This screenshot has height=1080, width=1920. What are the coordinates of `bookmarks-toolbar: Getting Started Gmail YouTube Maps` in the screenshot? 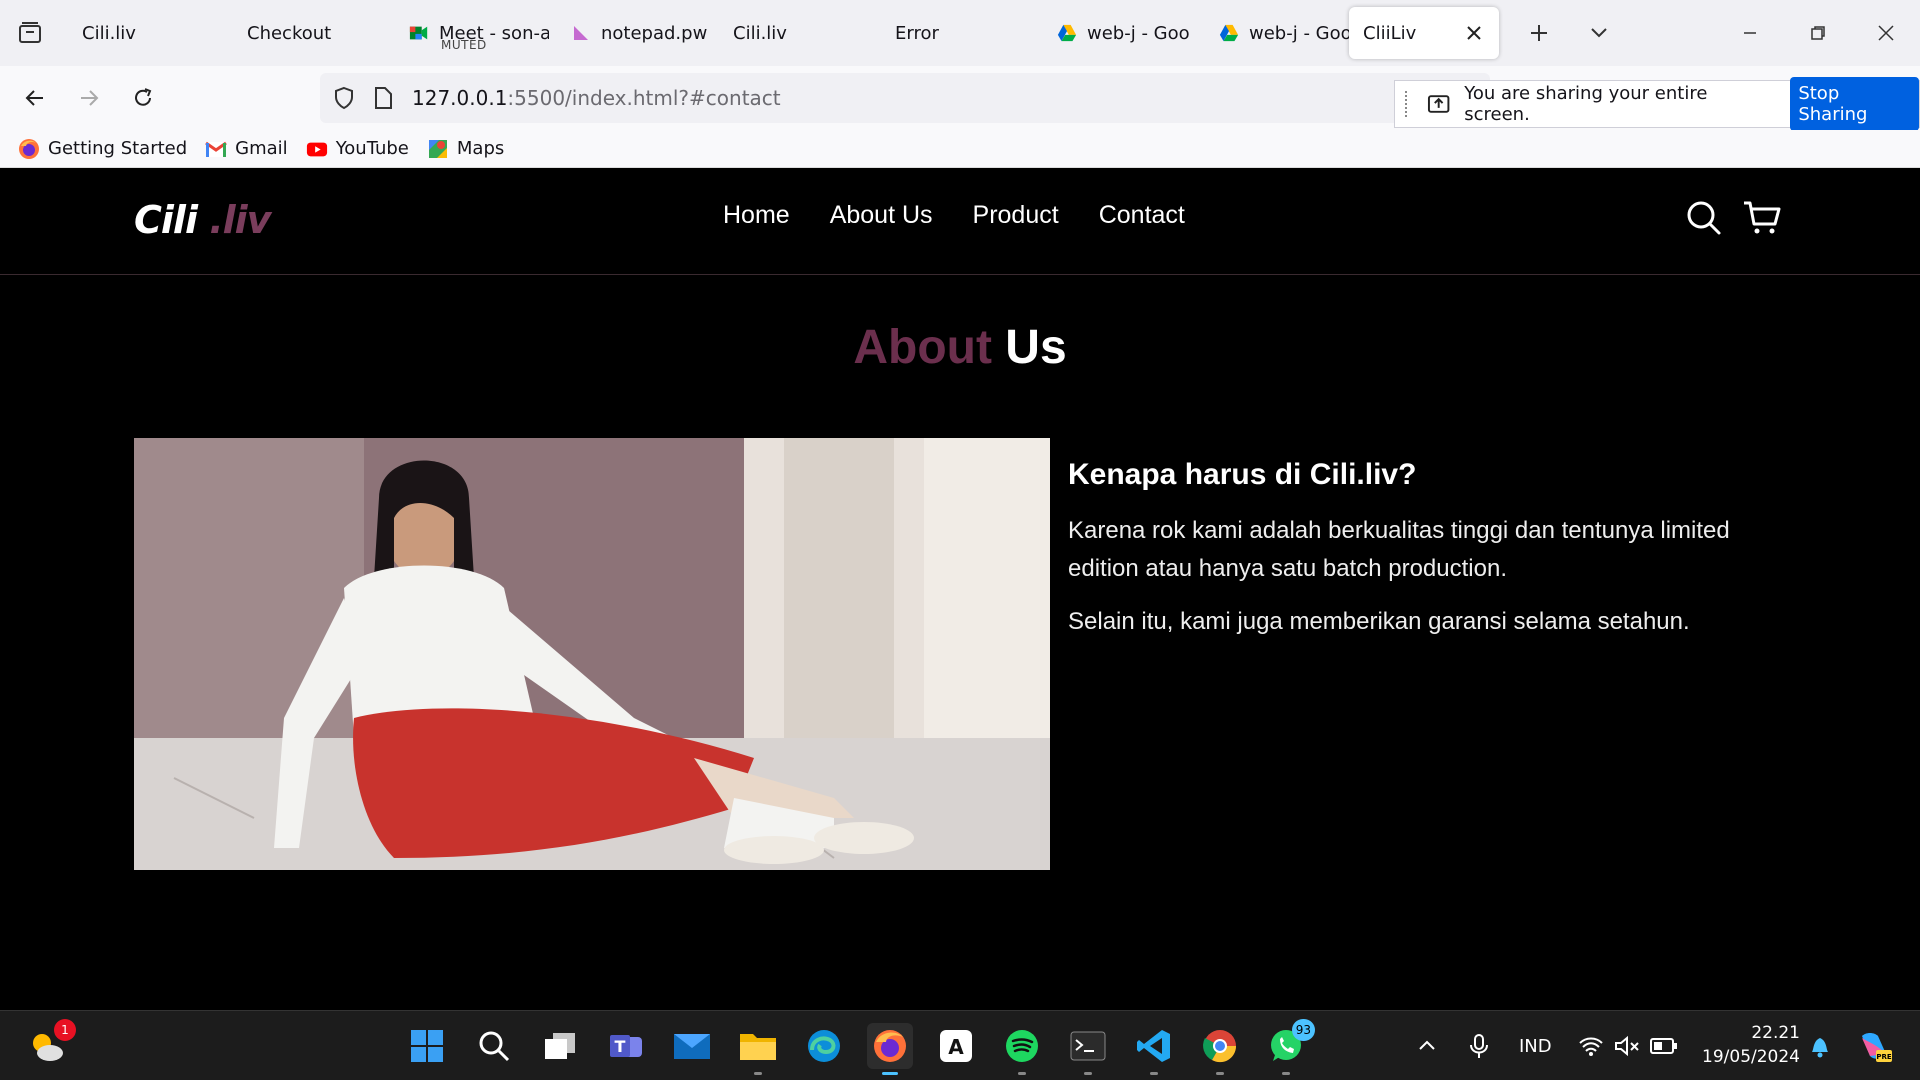 It's located at (960, 149).